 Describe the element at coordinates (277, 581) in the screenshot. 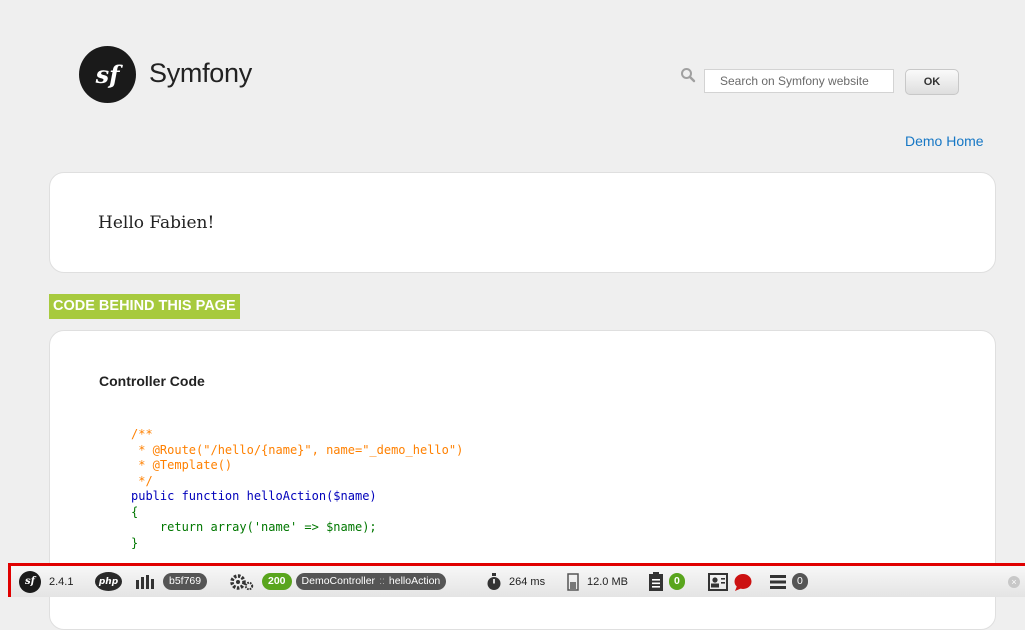

I see `status-code-badge: 200` at that location.